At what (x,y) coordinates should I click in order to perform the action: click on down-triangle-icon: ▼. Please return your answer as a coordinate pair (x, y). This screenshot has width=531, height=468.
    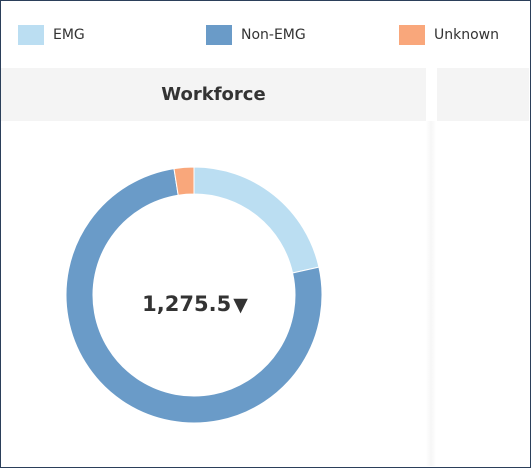
    Looking at the image, I should click on (240, 305).